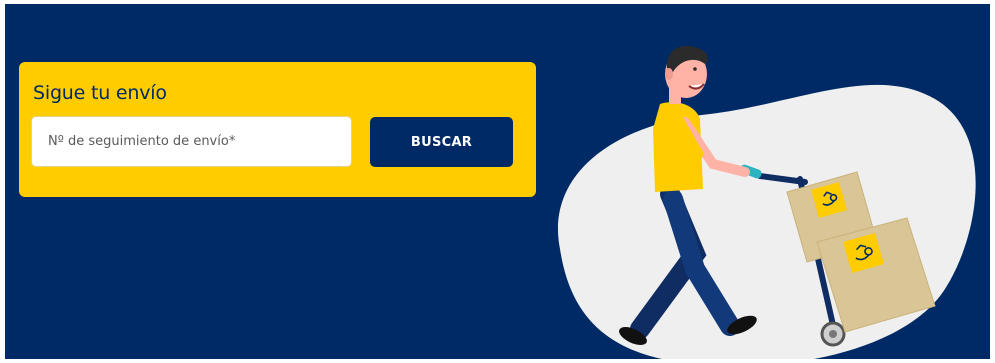  Describe the element at coordinates (100, 93) in the screenshot. I see `card-title: Sigue tu envío` at that location.